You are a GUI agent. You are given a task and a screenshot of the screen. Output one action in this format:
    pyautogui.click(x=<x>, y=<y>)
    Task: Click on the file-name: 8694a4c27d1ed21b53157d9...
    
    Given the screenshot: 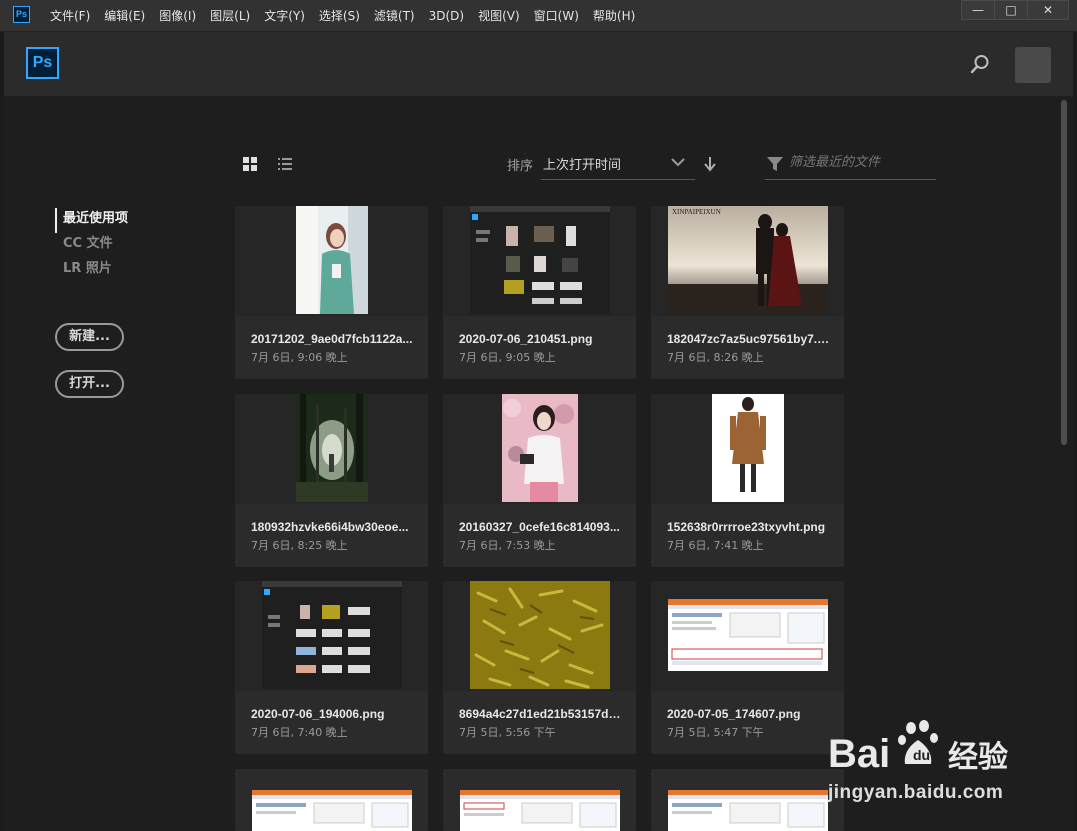 What is the action you would take?
    pyautogui.click(x=541, y=714)
    